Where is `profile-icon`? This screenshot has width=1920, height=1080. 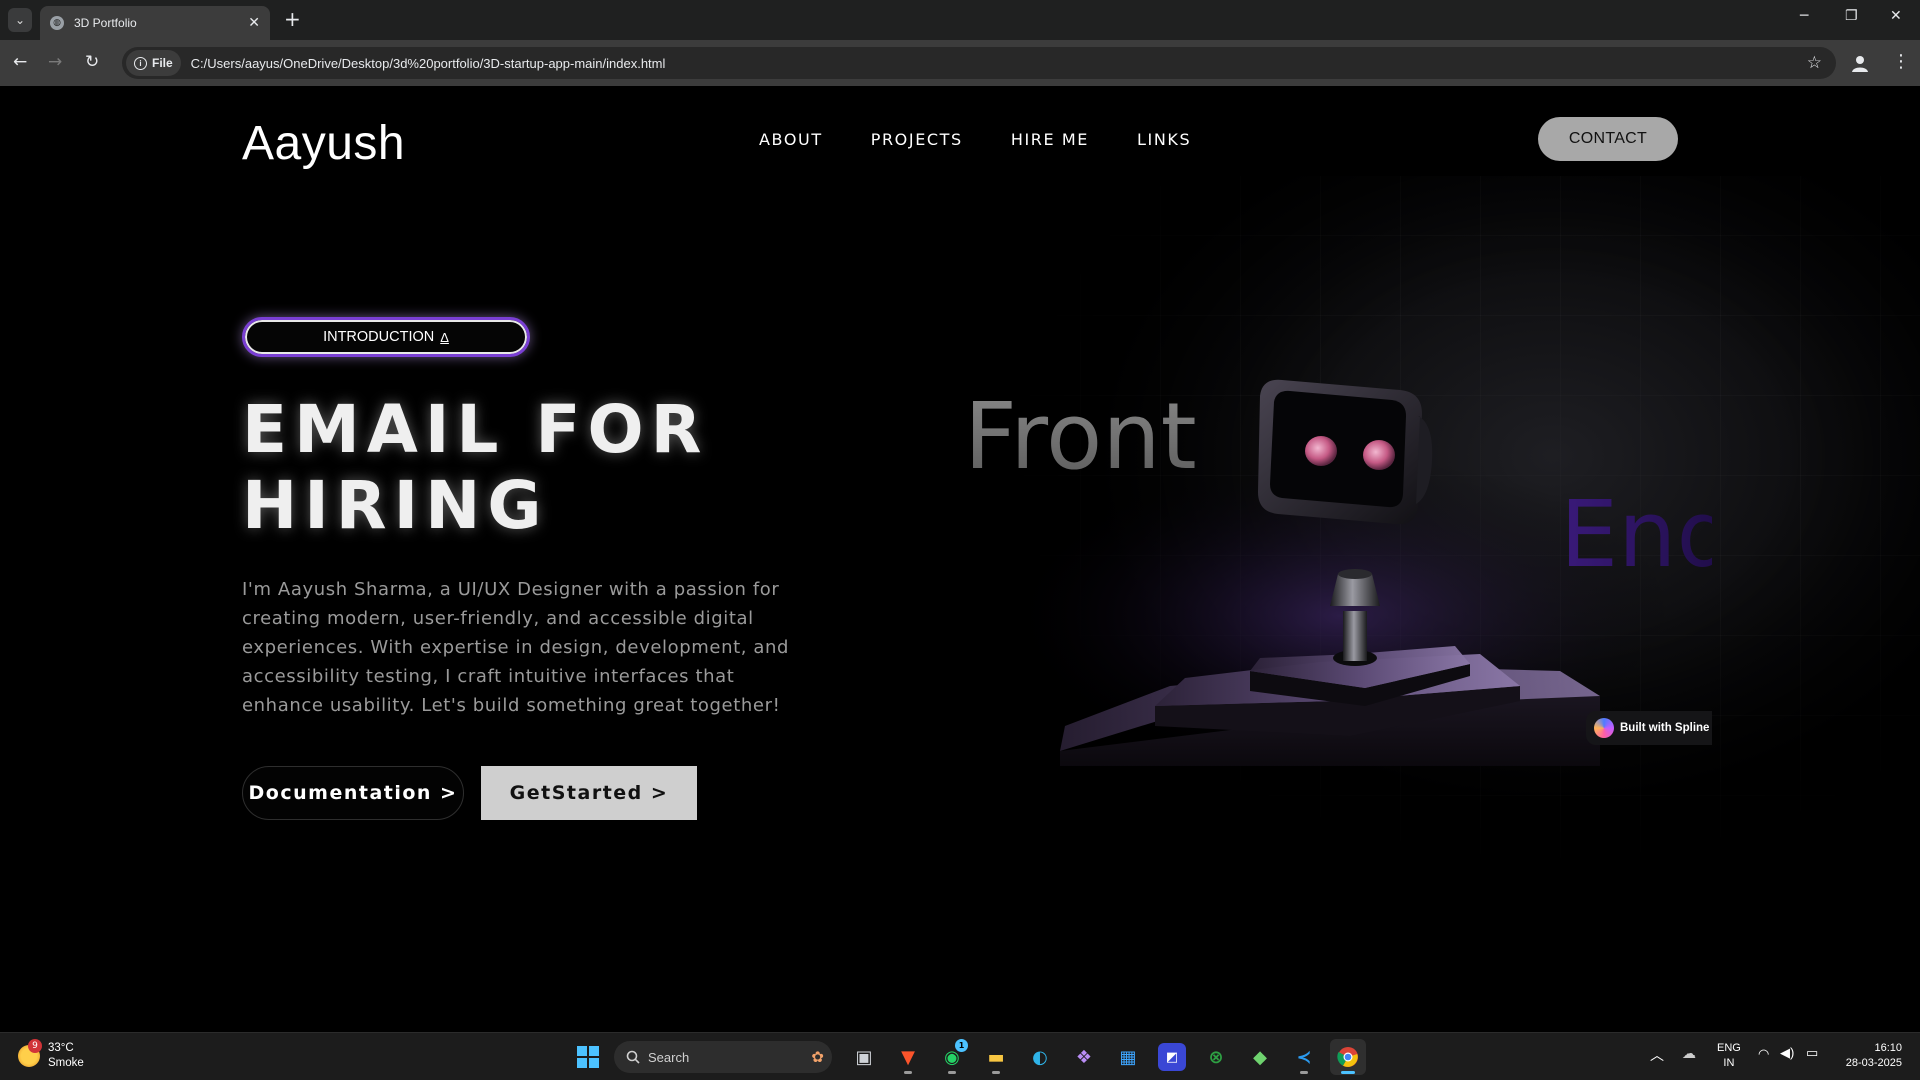 profile-icon is located at coordinates (1860, 63).